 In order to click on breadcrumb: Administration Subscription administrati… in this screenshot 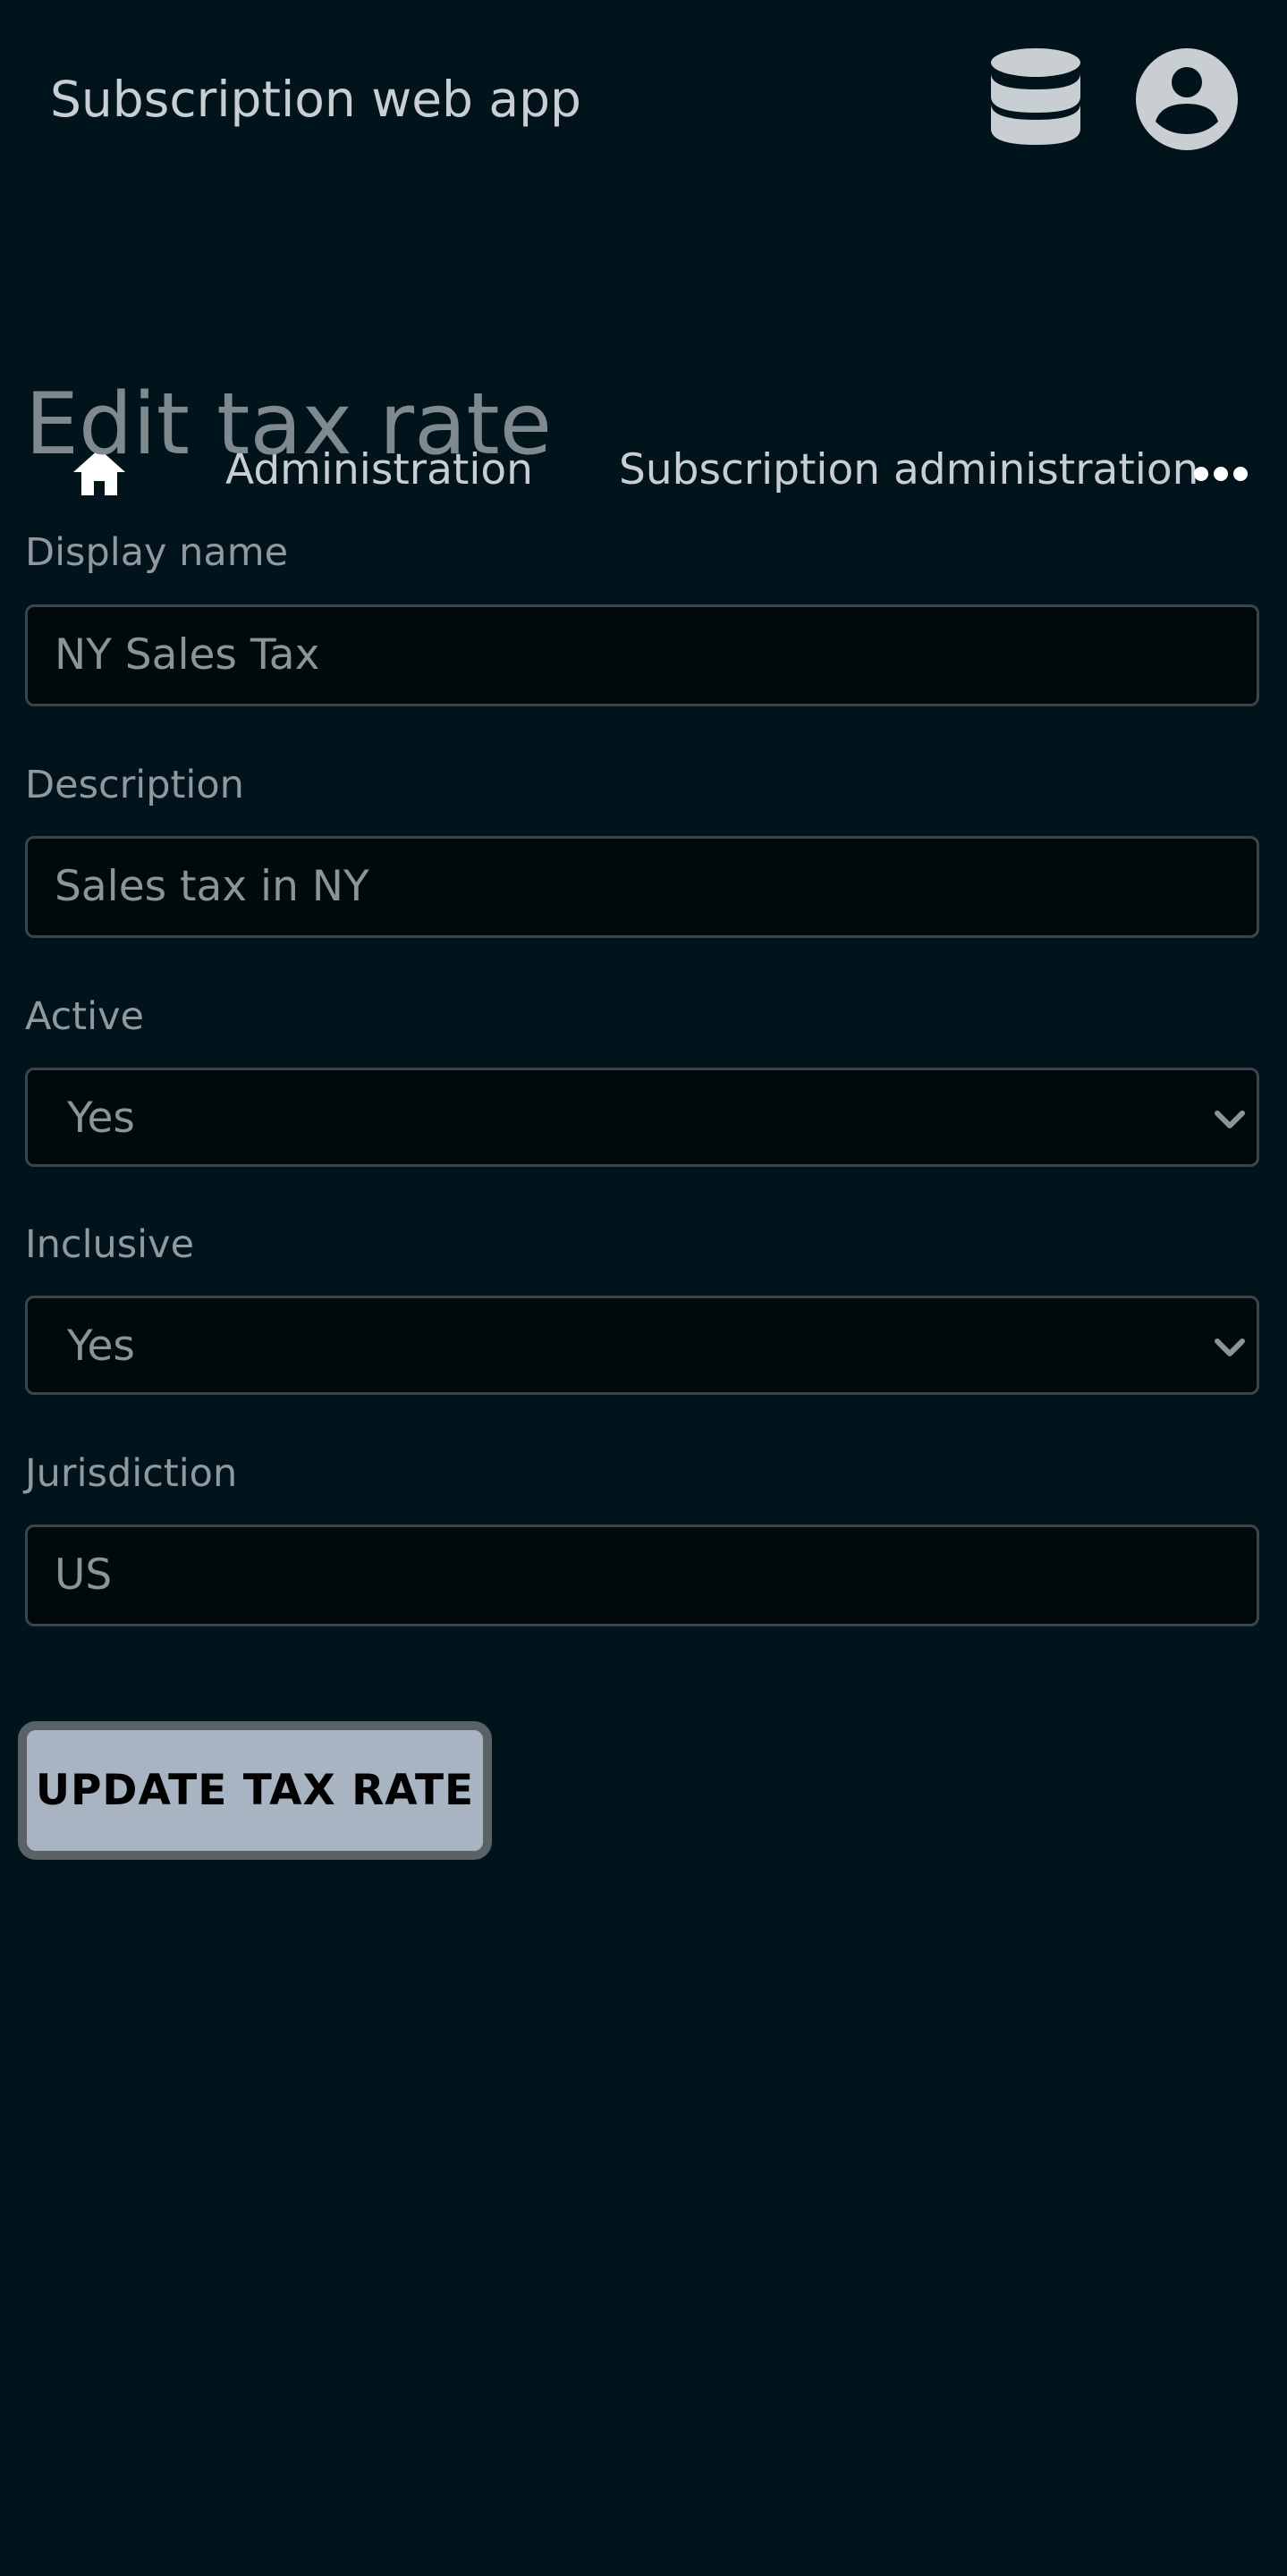, I will do `click(643, 355)`.